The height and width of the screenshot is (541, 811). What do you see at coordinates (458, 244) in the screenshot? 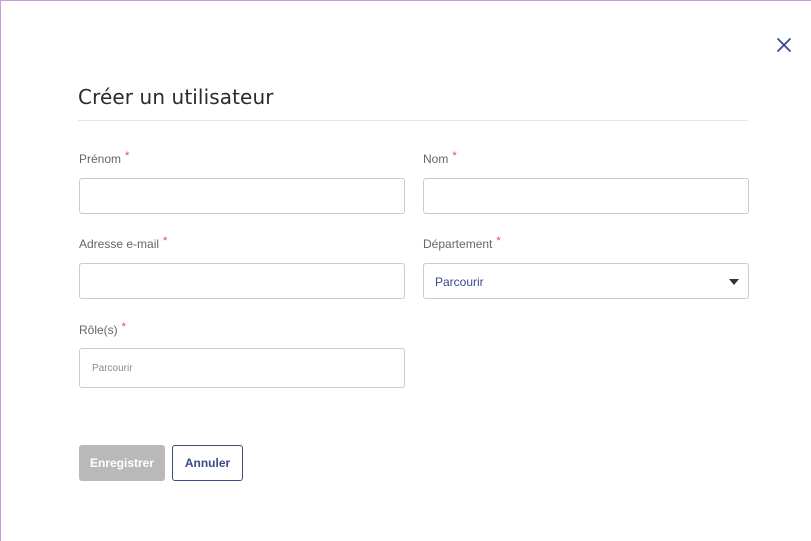
I see `department-label-text: Département` at bounding box center [458, 244].